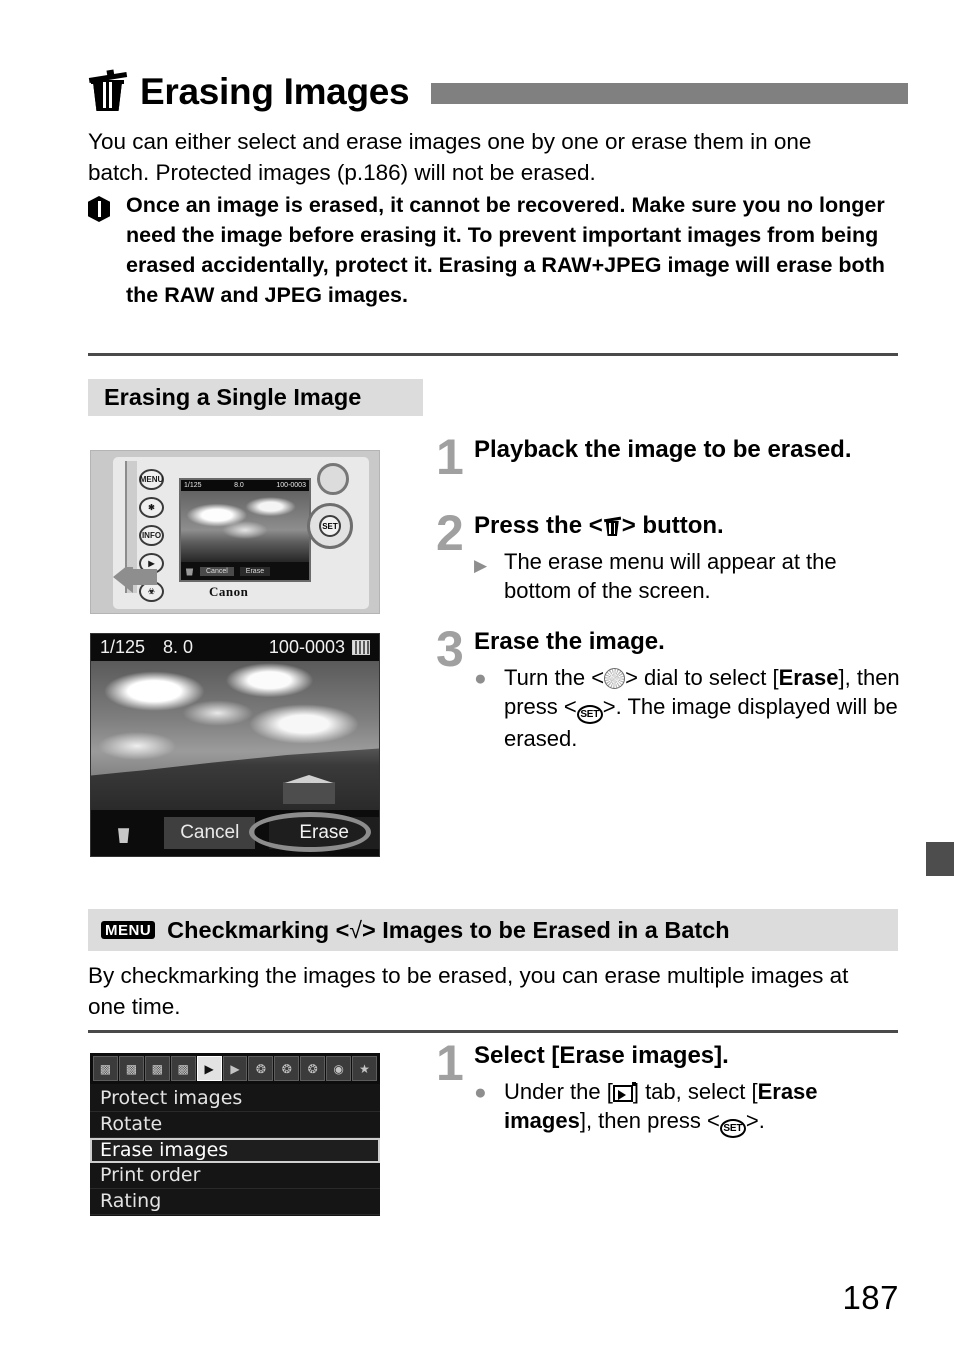 Image resolution: width=954 pixels, height=1345 pixels. Describe the element at coordinates (235, 1099) in the screenshot. I see `menu-item-protect-images: Protect images` at that location.